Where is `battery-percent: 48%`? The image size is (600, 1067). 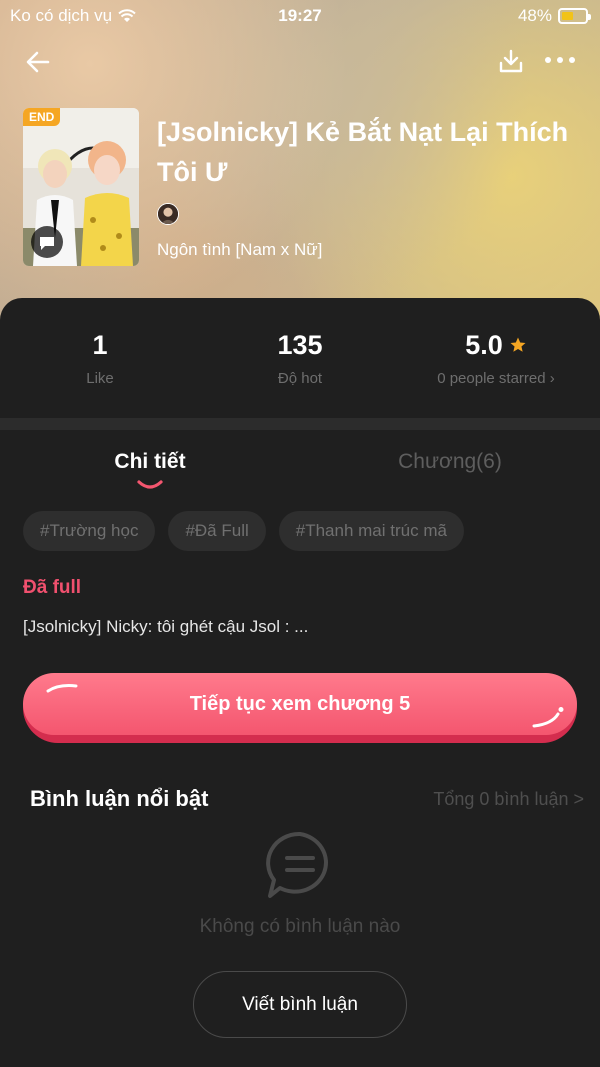 battery-percent: 48% is located at coordinates (534, 15).